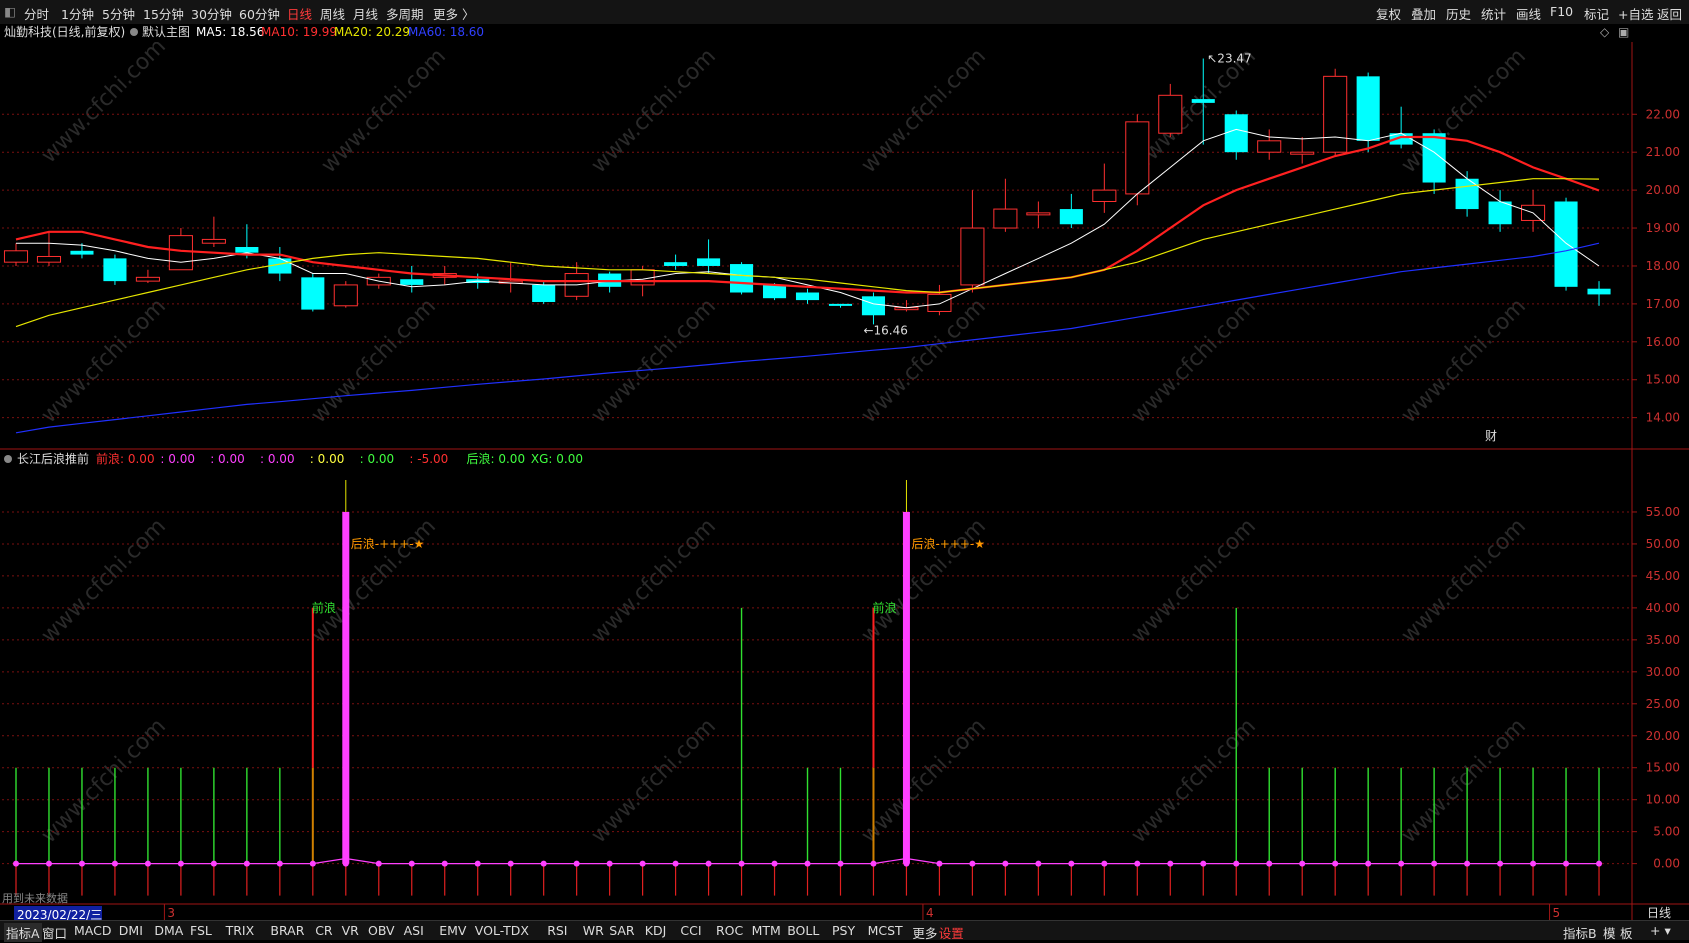 This screenshot has height=943, width=1689. I want to click on indicator-tab-12: RSI, so click(557, 930).